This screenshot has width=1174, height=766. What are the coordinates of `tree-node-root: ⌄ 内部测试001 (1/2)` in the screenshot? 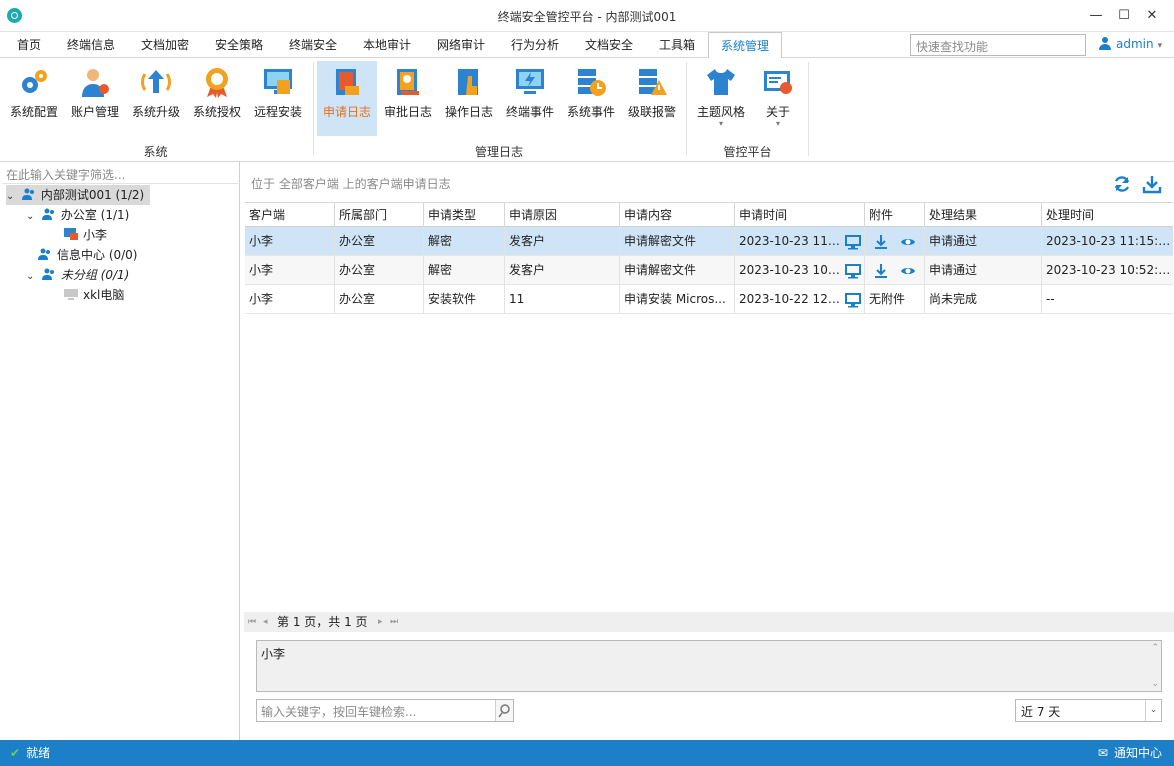 It's located at (78, 195).